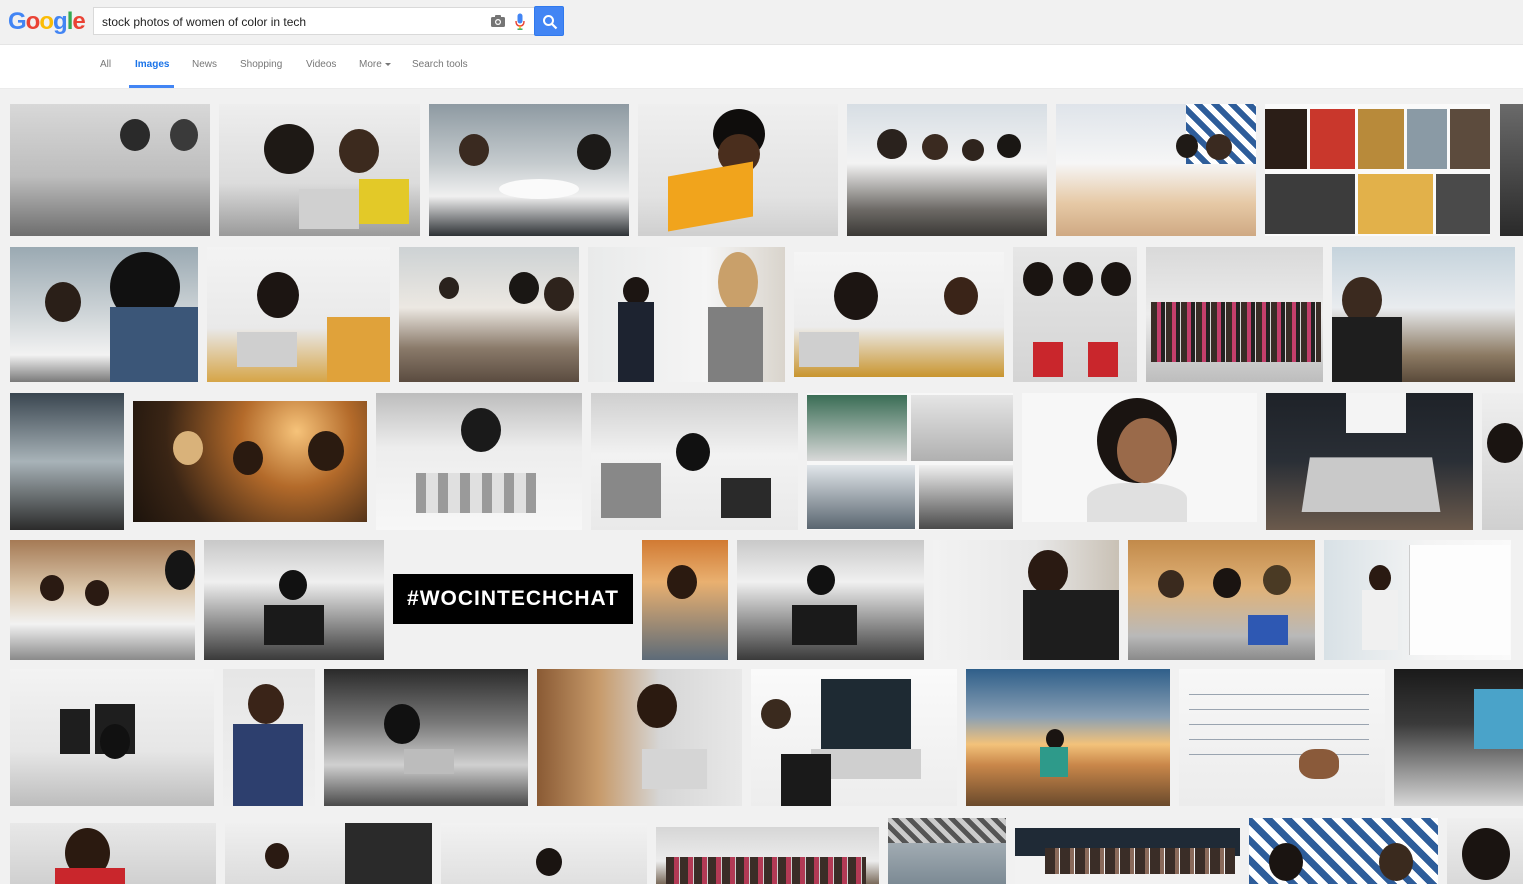 The height and width of the screenshot is (884, 1523). Describe the element at coordinates (513, 599) in the screenshot. I see `wocintechchat-banner: #WOCINTECHCHAT` at that location.